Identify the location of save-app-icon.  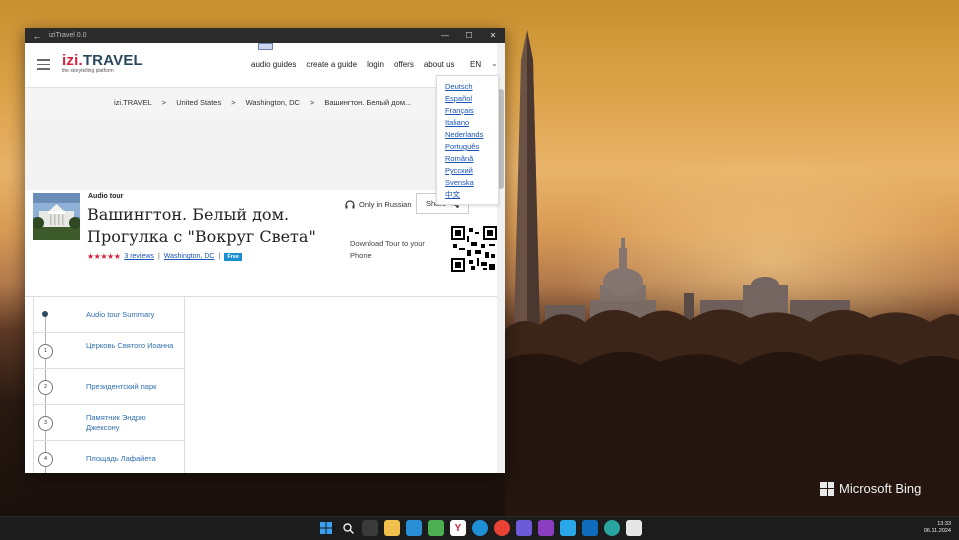
(524, 528).